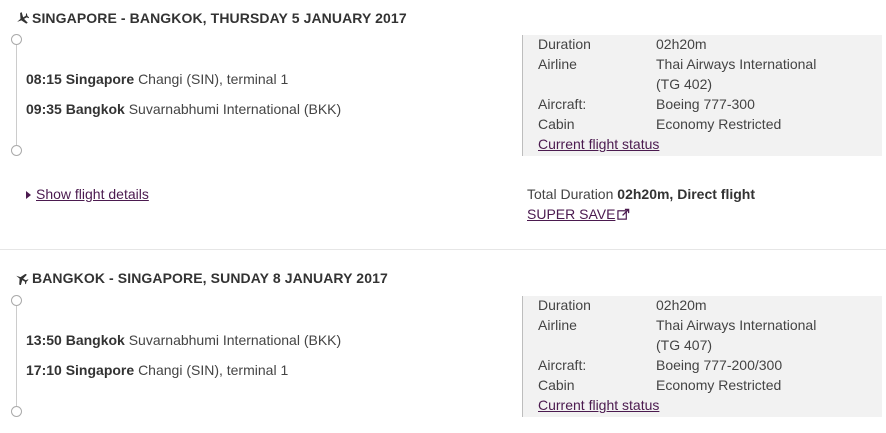 This screenshot has width=886, height=433. I want to click on departure-city: Singapore, so click(100, 79).